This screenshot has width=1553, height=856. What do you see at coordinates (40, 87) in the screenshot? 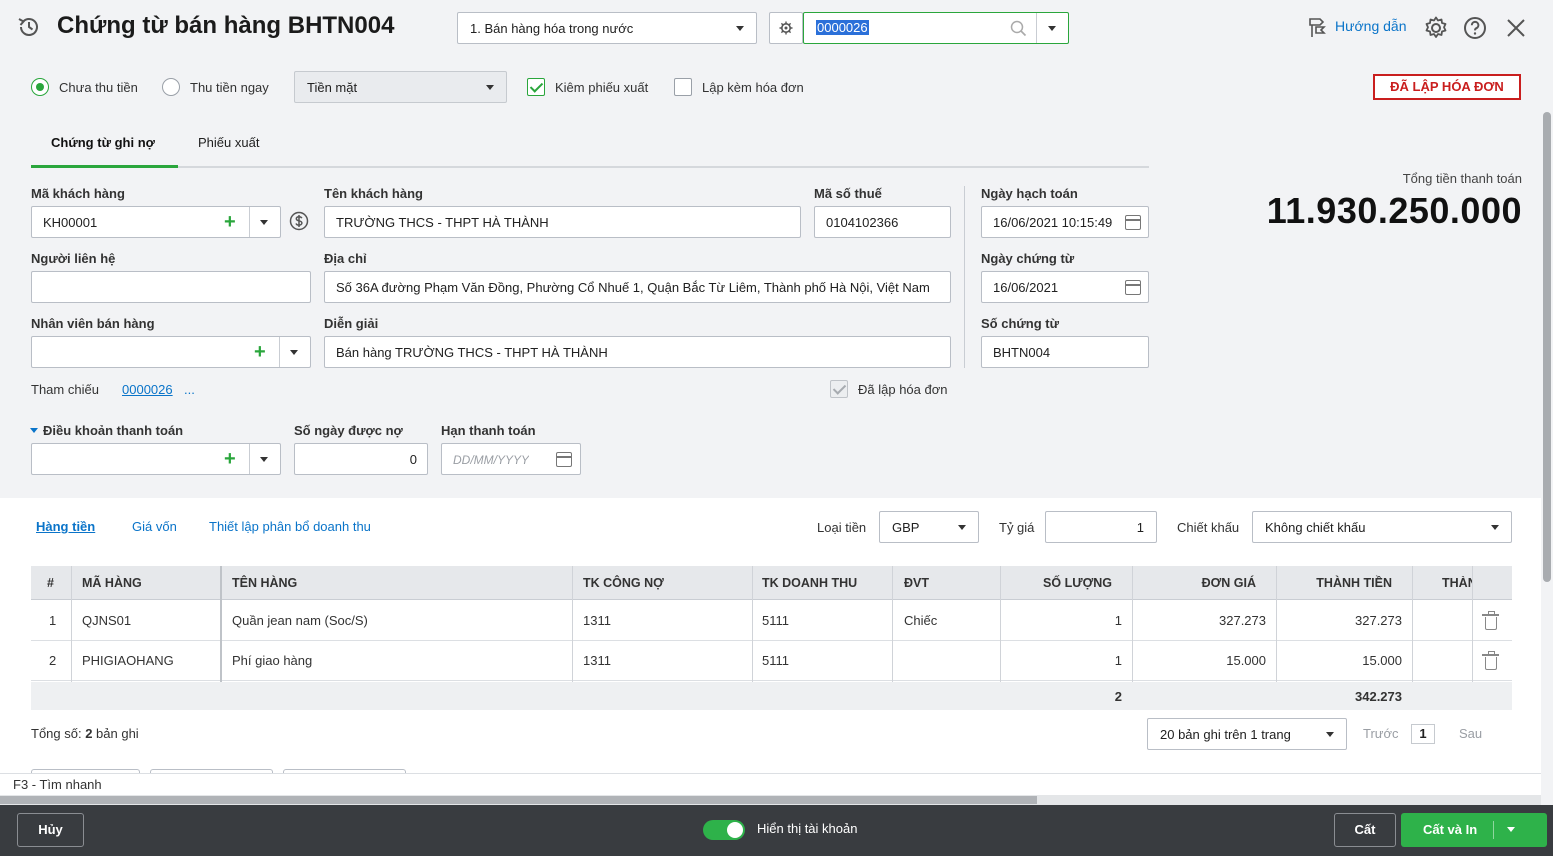
I see `unpaid-radio` at bounding box center [40, 87].